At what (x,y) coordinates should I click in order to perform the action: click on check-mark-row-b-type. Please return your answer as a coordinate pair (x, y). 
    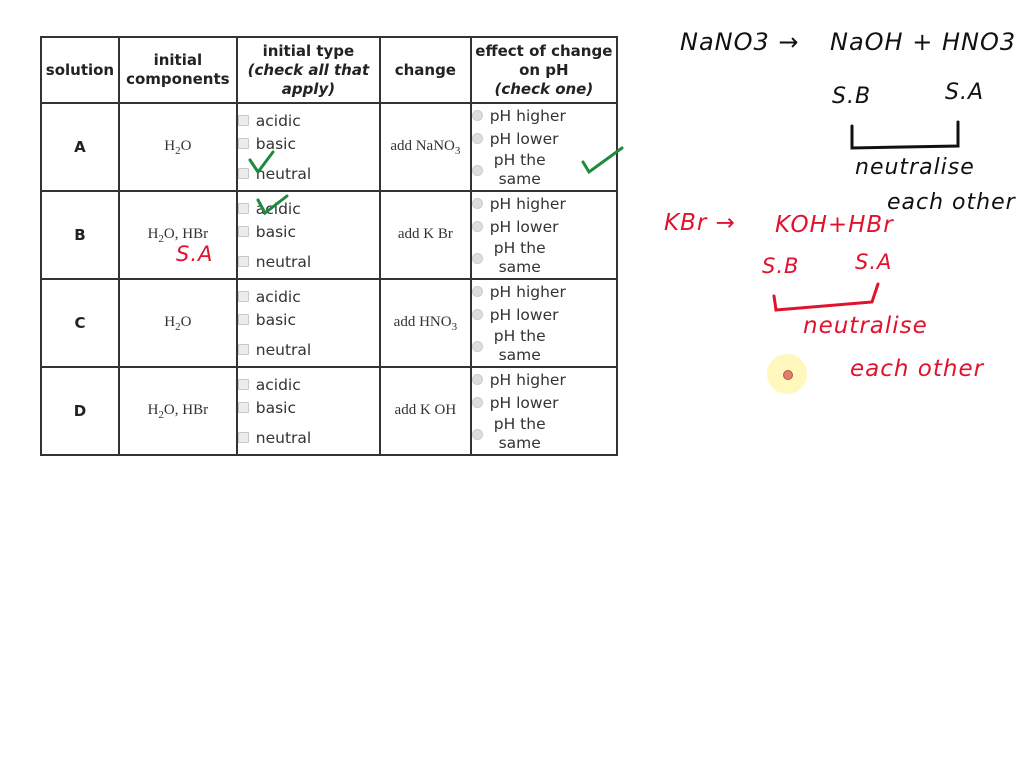
    Looking at the image, I should click on (272, 205).